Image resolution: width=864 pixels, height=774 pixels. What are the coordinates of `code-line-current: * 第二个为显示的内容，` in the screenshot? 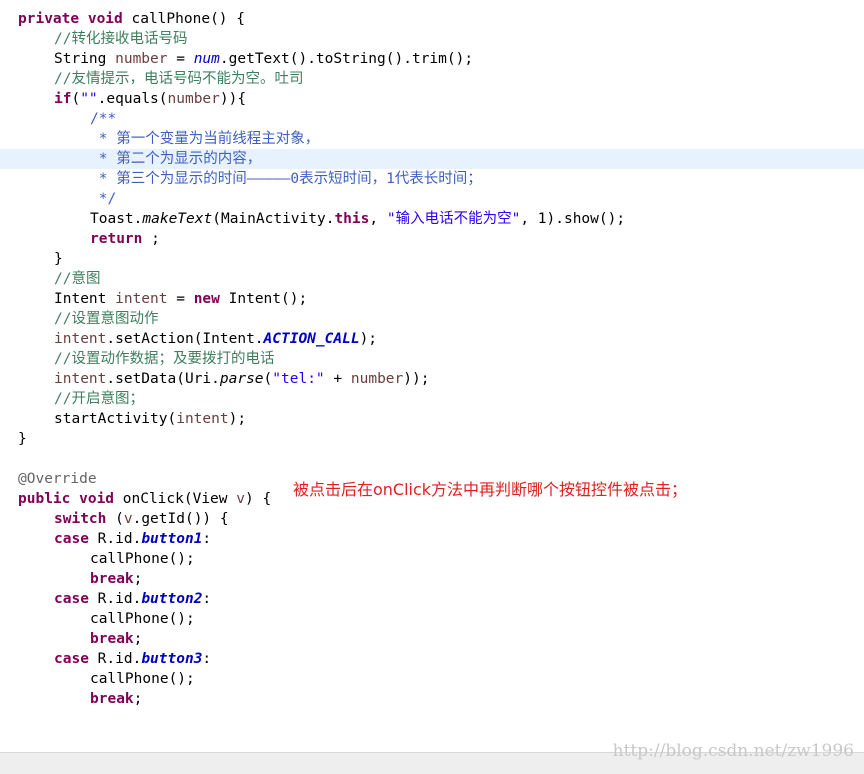 It's located at (432, 159).